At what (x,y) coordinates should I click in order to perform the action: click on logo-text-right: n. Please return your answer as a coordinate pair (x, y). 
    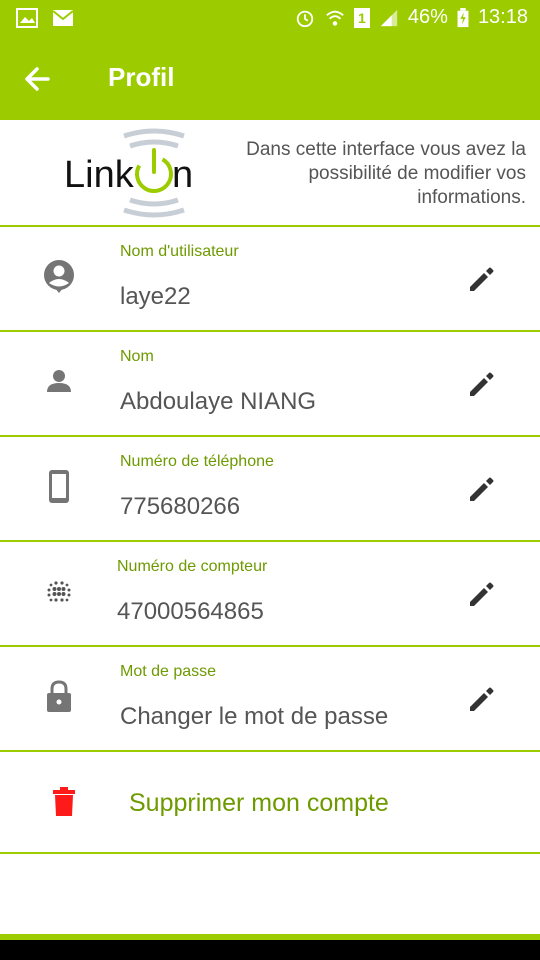
    Looking at the image, I should click on (183, 175).